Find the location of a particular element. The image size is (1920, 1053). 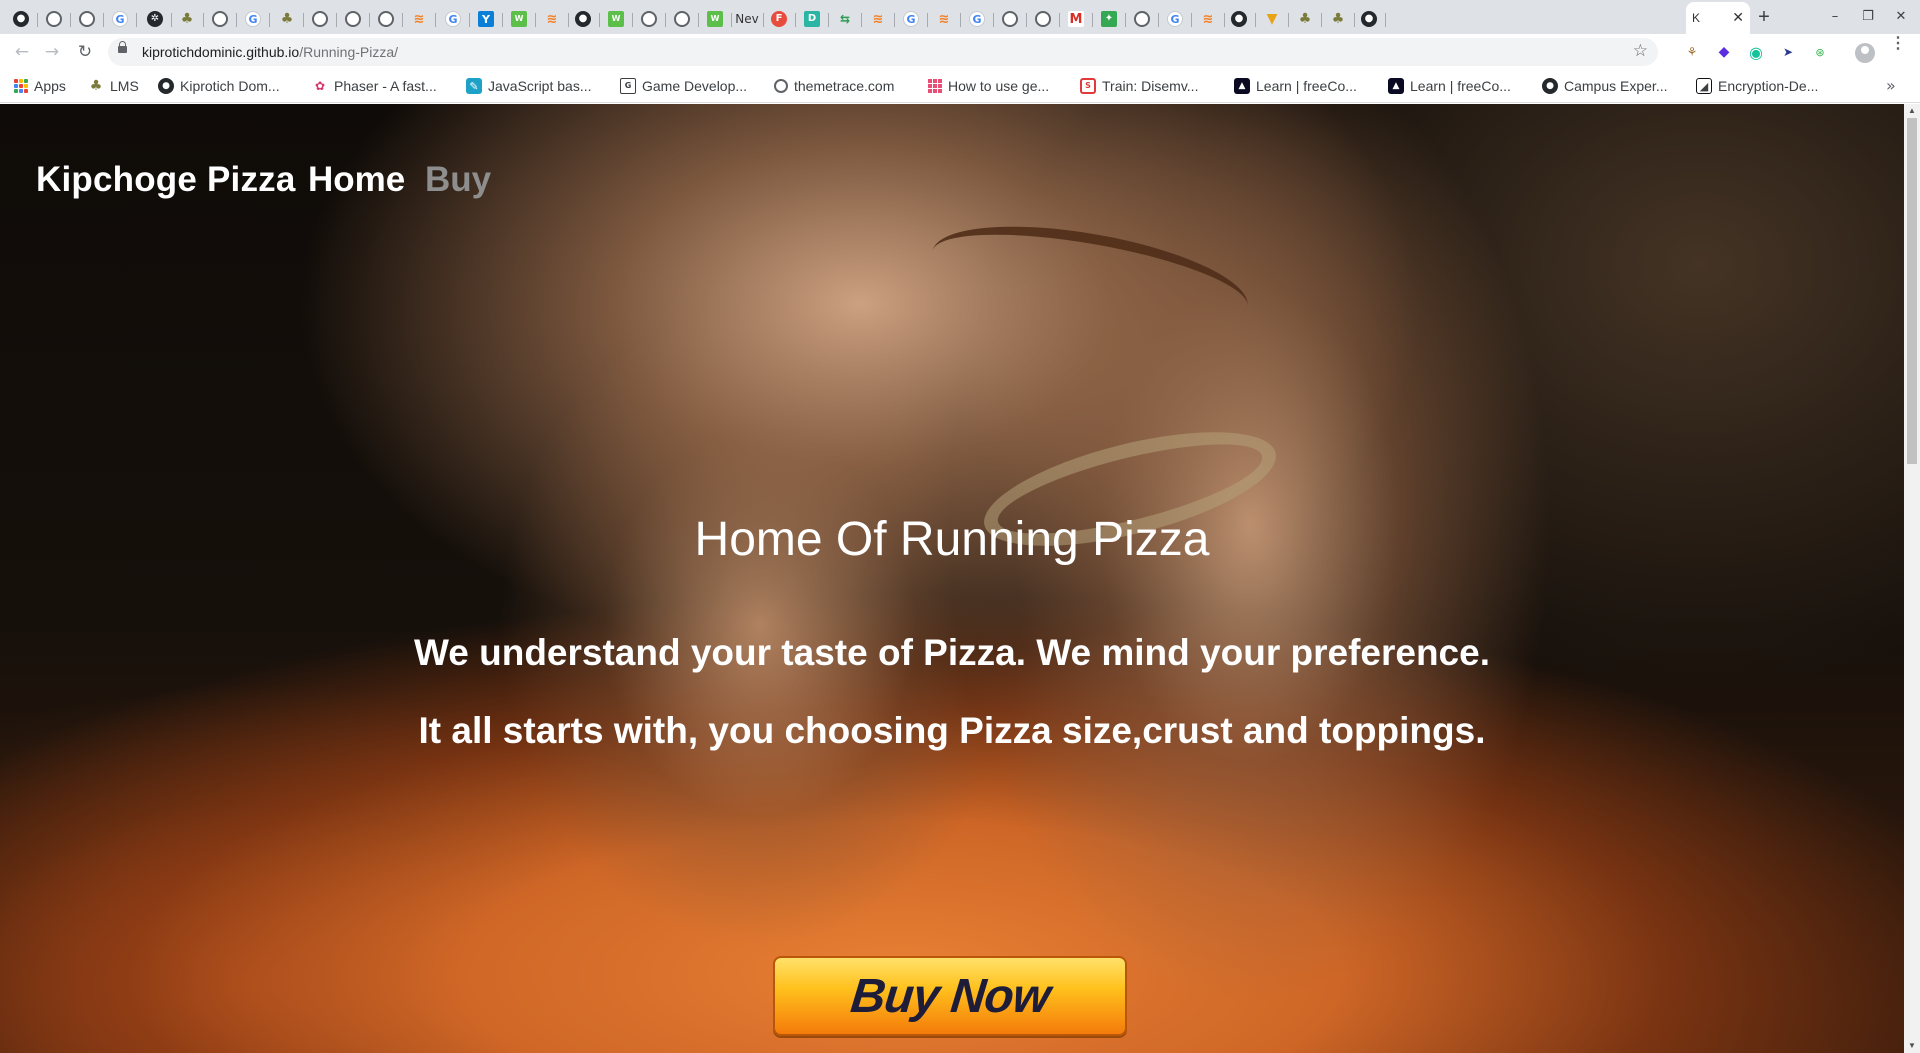

grammarly-icon: ◉ is located at coordinates (1756, 52).